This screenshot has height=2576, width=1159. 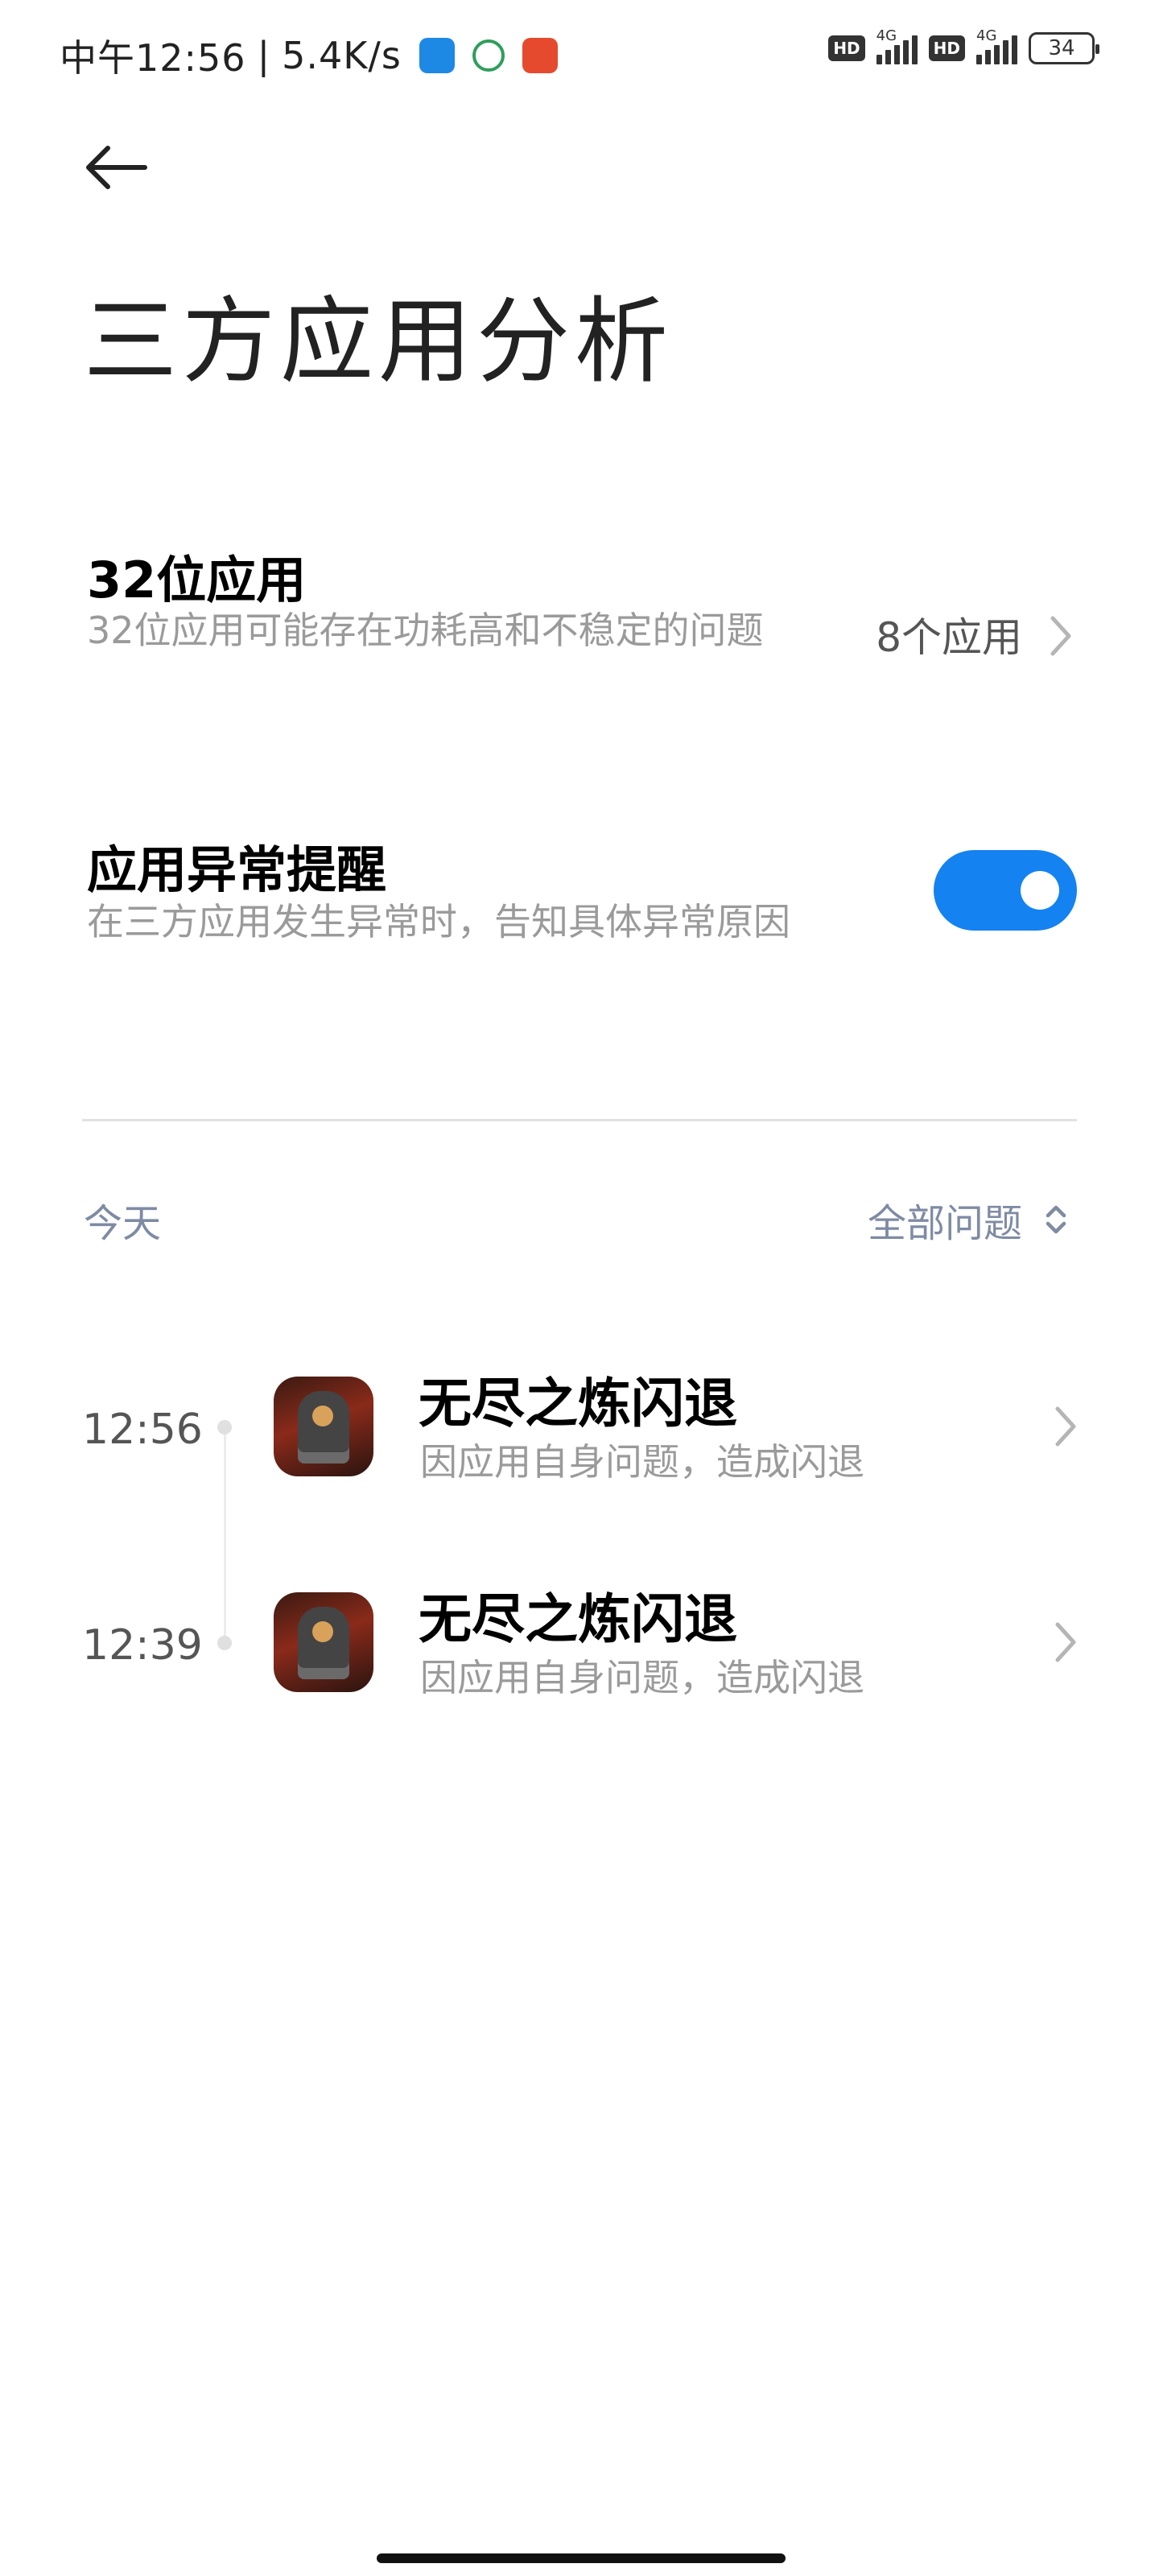 I want to click on arrow-left-icon, so click(x=116, y=167).